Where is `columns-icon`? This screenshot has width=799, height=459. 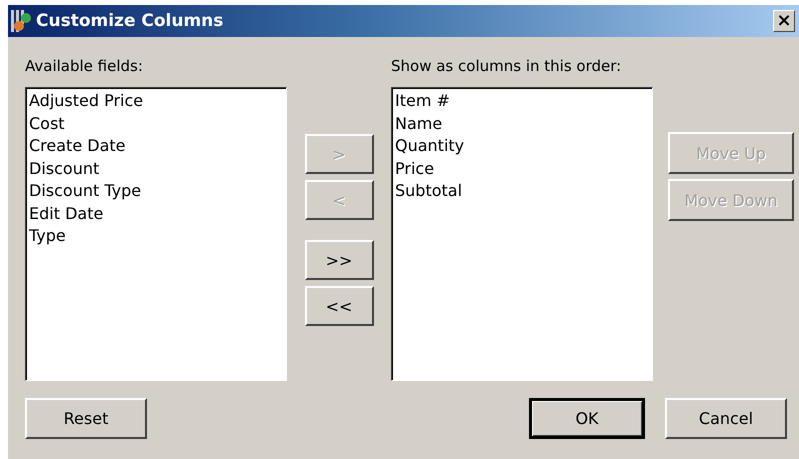
columns-icon is located at coordinates (21, 21).